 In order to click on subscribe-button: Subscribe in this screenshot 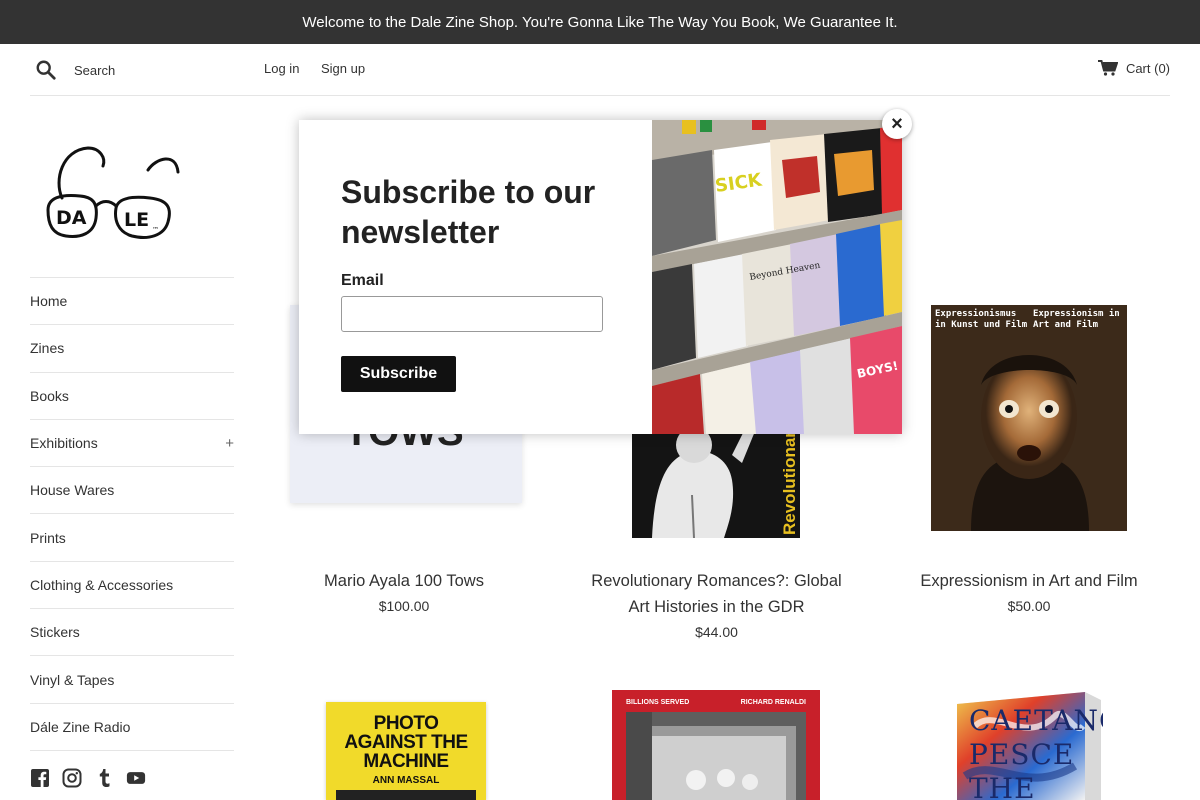, I will do `click(398, 374)`.